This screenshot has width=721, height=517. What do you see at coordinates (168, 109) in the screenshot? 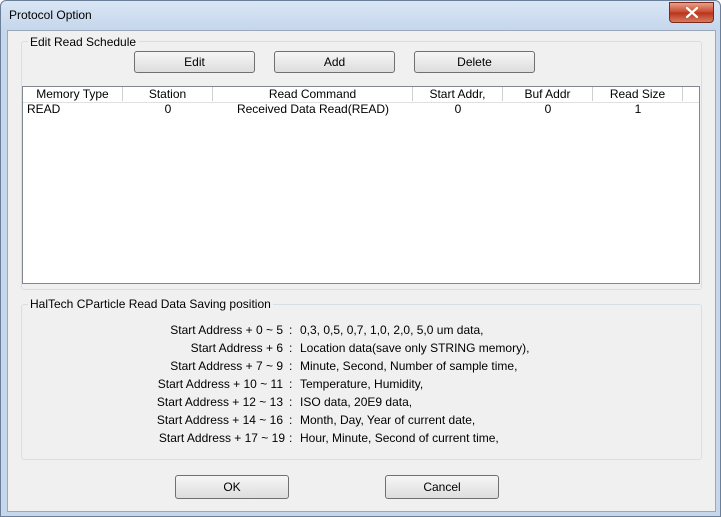
I see `cell-station: 0` at bounding box center [168, 109].